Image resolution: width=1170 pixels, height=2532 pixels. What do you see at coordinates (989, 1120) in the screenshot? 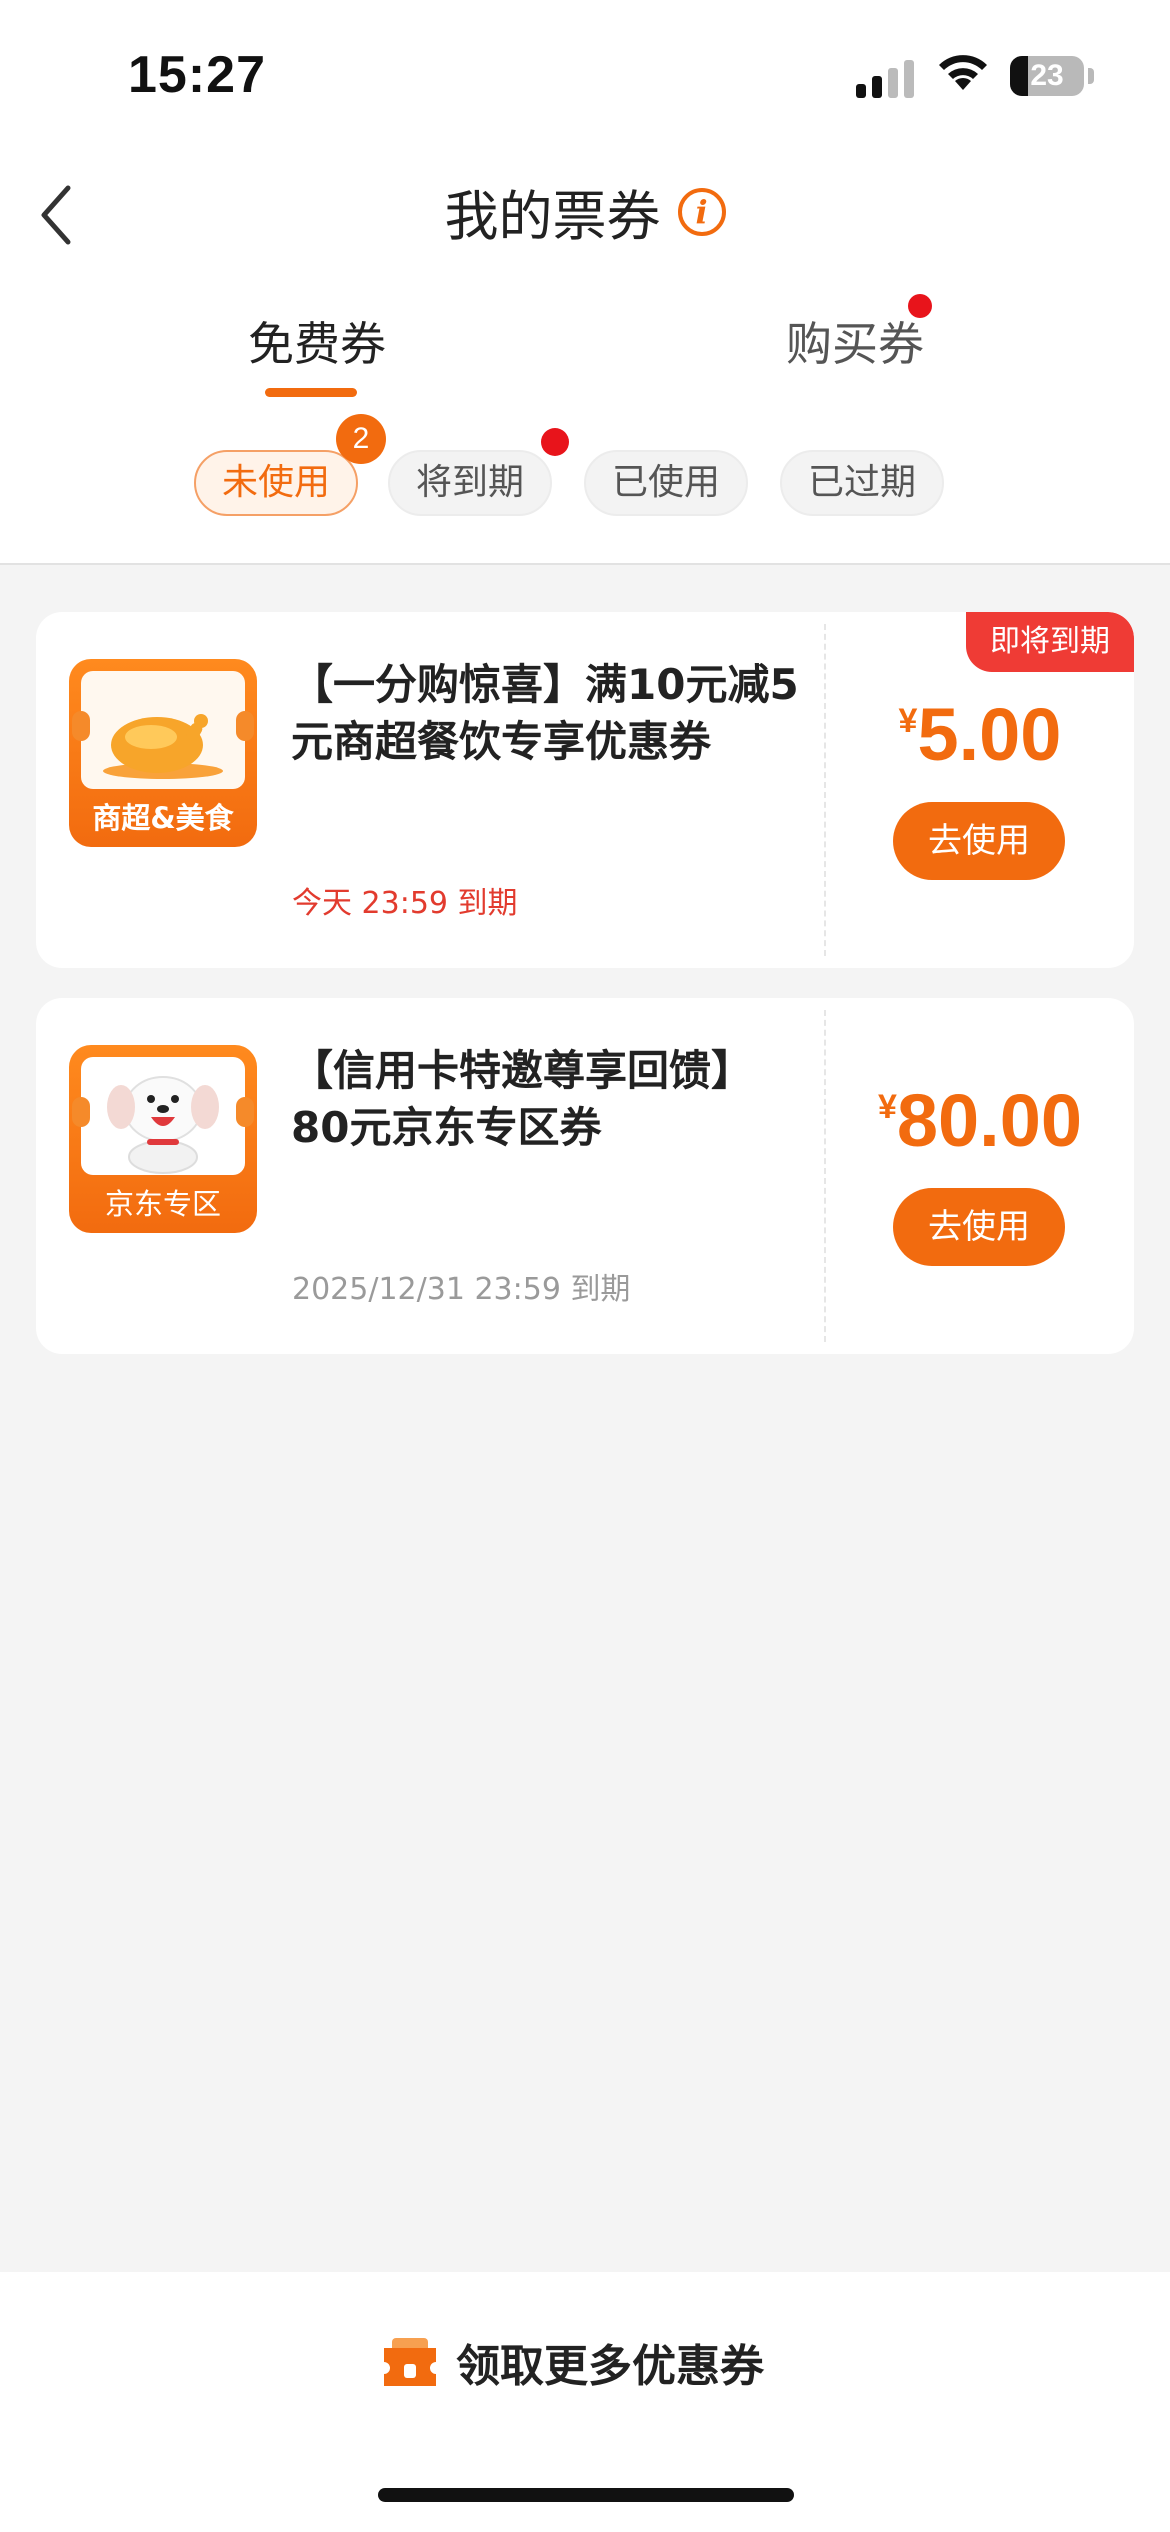
I see `coupon-amount: 80.00` at bounding box center [989, 1120].